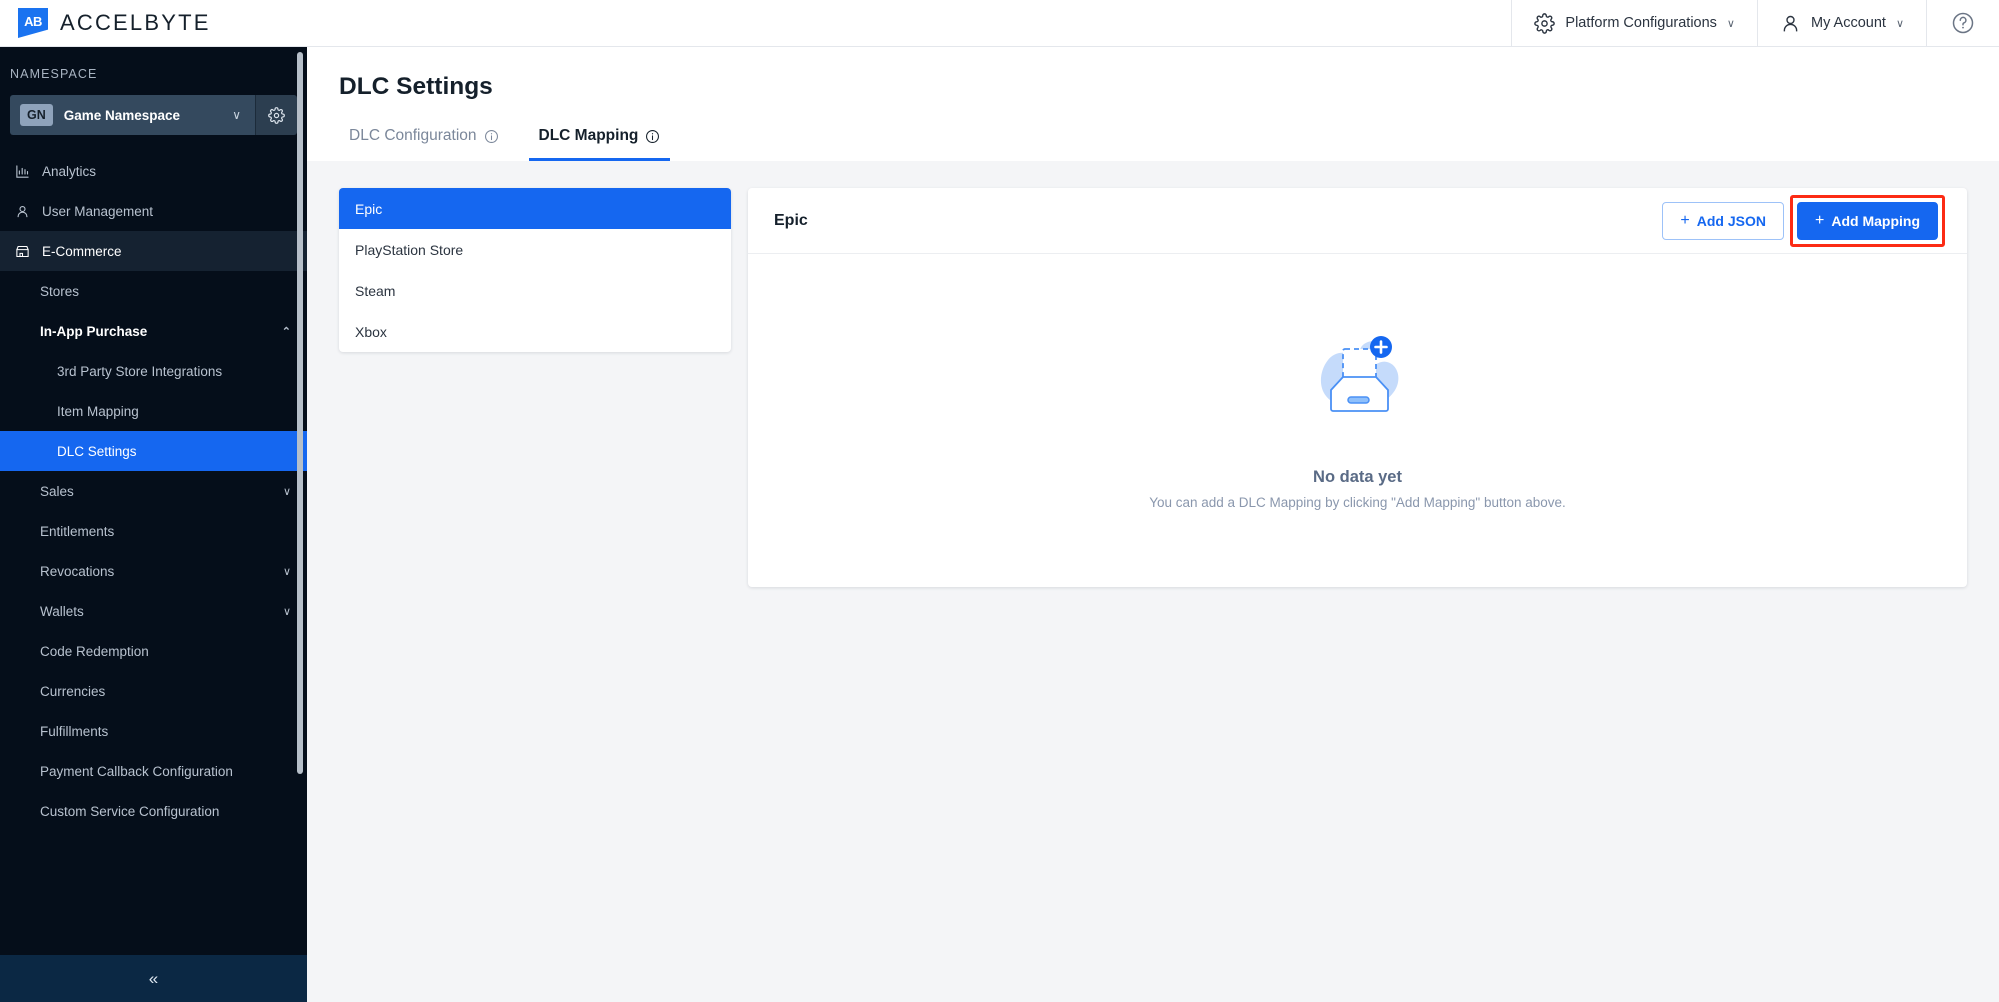  I want to click on top-bar-right: Platform Configurations ∨ My Account ∨, so click(1755, 23).